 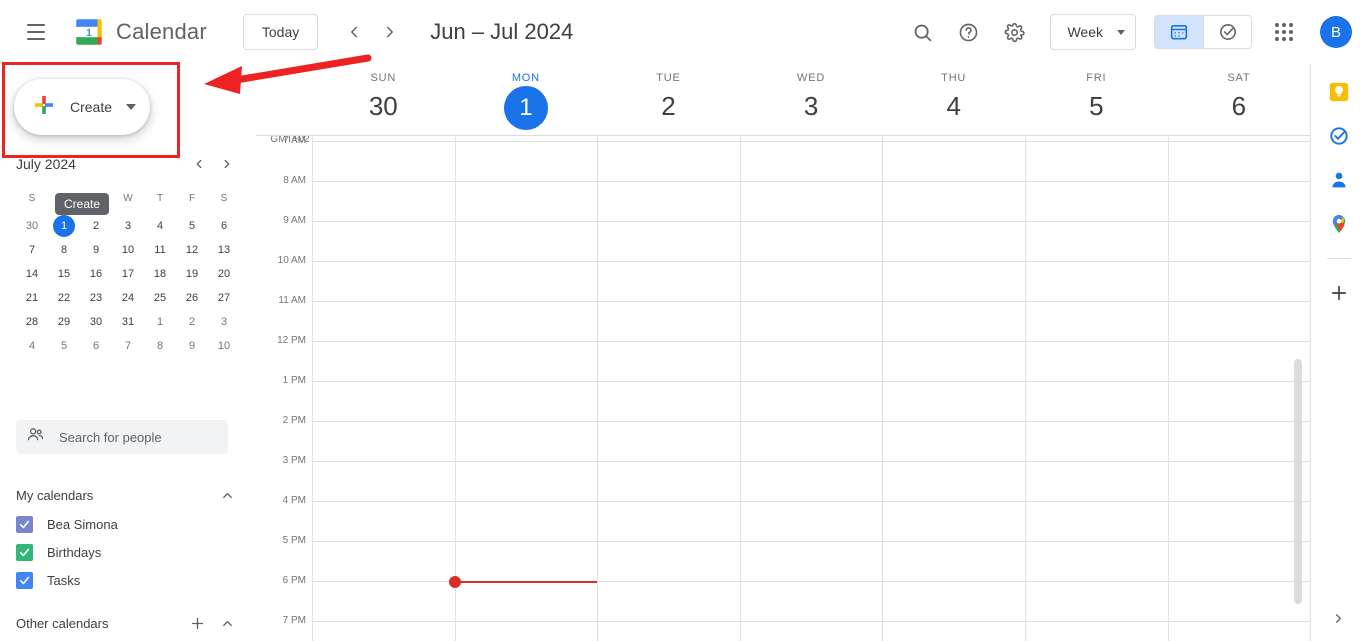 I want to click on day-header-date: 4, so click(x=953, y=106).